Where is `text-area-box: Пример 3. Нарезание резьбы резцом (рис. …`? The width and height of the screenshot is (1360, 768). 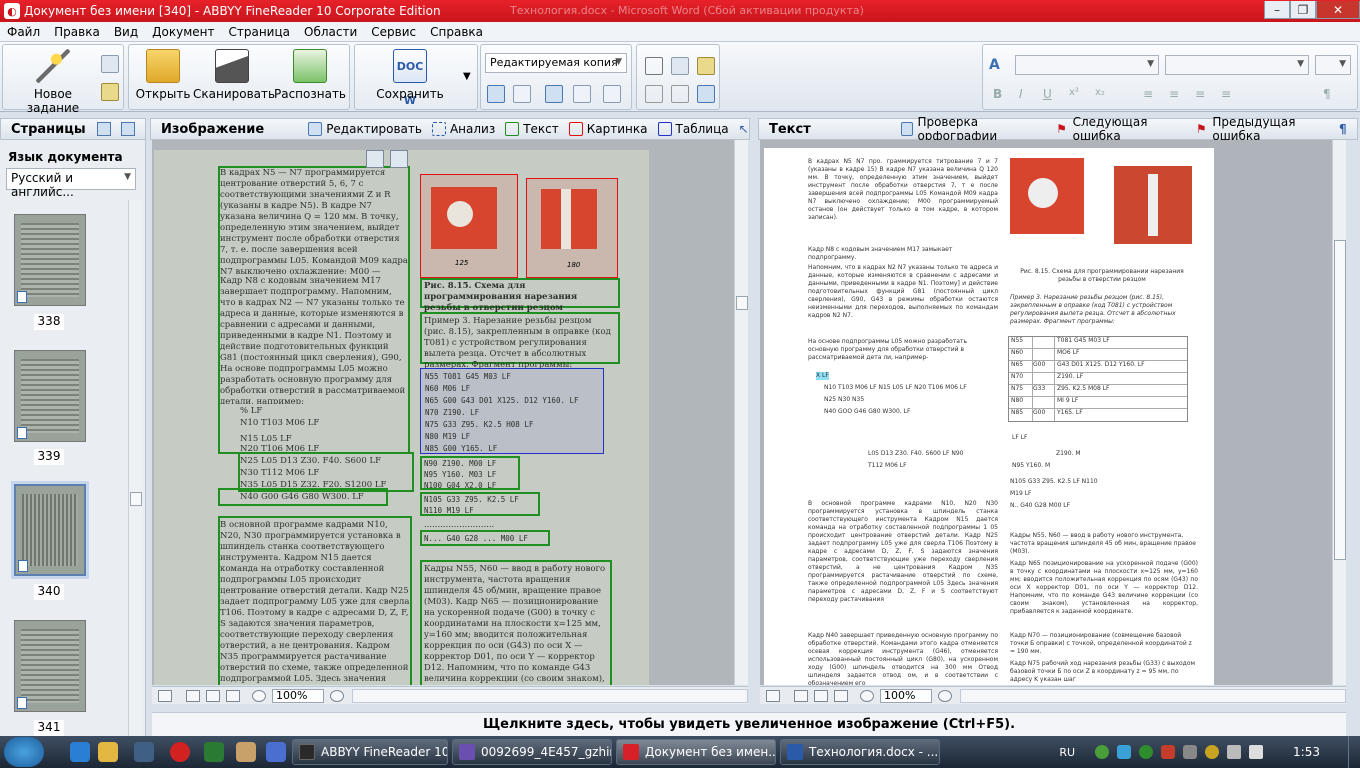 text-area-box: Пример 3. Нарезание резьбы резцом (рис. … is located at coordinates (520, 341).